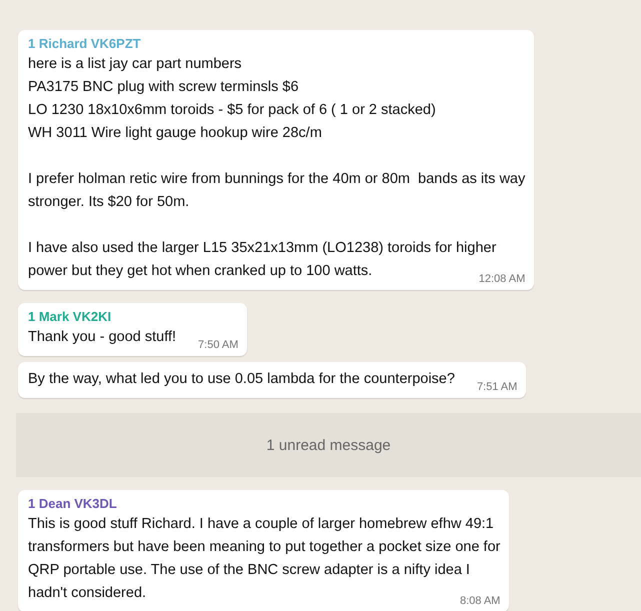  Describe the element at coordinates (502, 279) in the screenshot. I see `message-time: 12:08 AM` at that location.